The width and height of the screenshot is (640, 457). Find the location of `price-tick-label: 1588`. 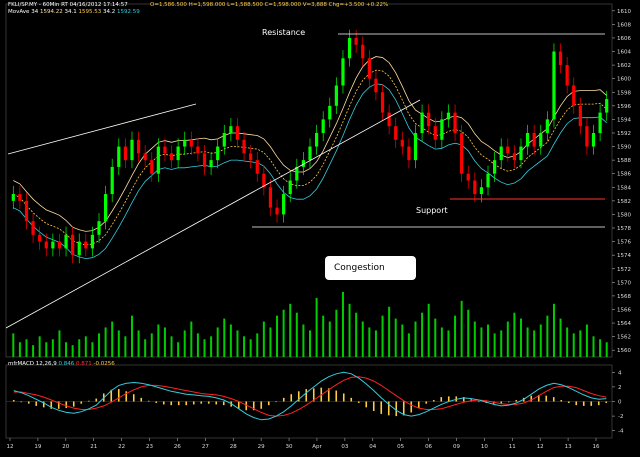

price-tick-label: 1588 is located at coordinates (624, 161).